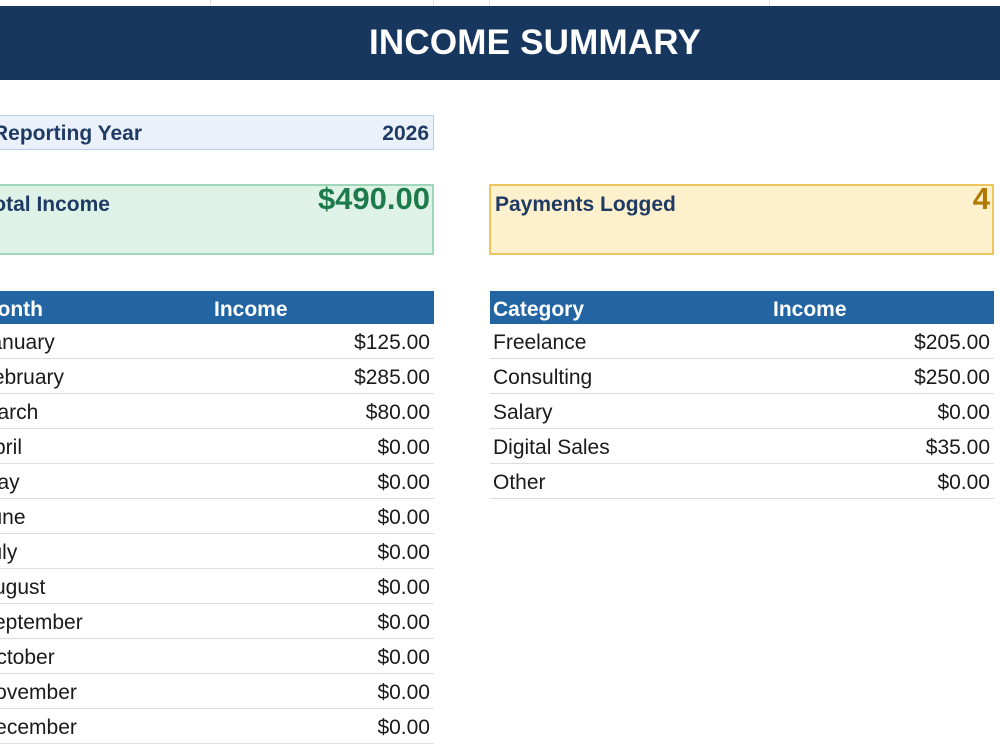 Image resolution: width=1000 pixels, height=750 pixels. What do you see at coordinates (392, 342) in the screenshot?
I see `income-cell: $125.00` at bounding box center [392, 342].